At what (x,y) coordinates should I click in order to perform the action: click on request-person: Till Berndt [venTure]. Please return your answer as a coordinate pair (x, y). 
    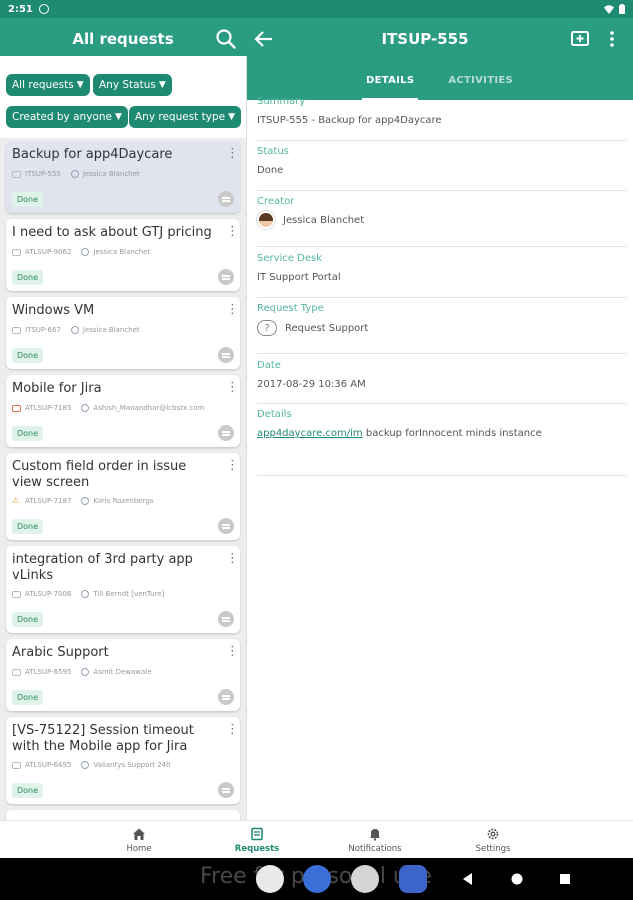
    Looking at the image, I should click on (129, 594).